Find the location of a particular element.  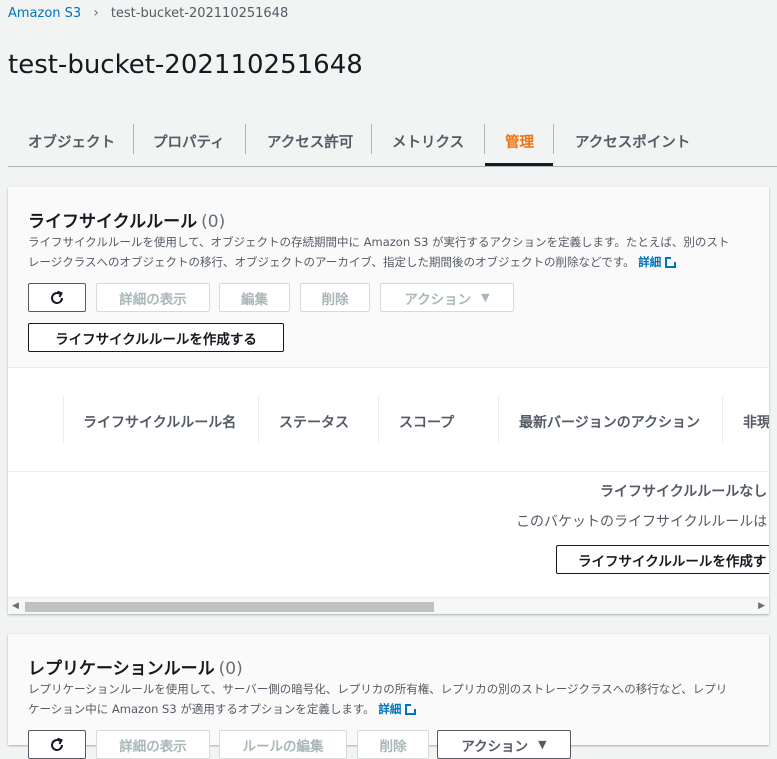

actions-label: アクション is located at coordinates (438, 299).